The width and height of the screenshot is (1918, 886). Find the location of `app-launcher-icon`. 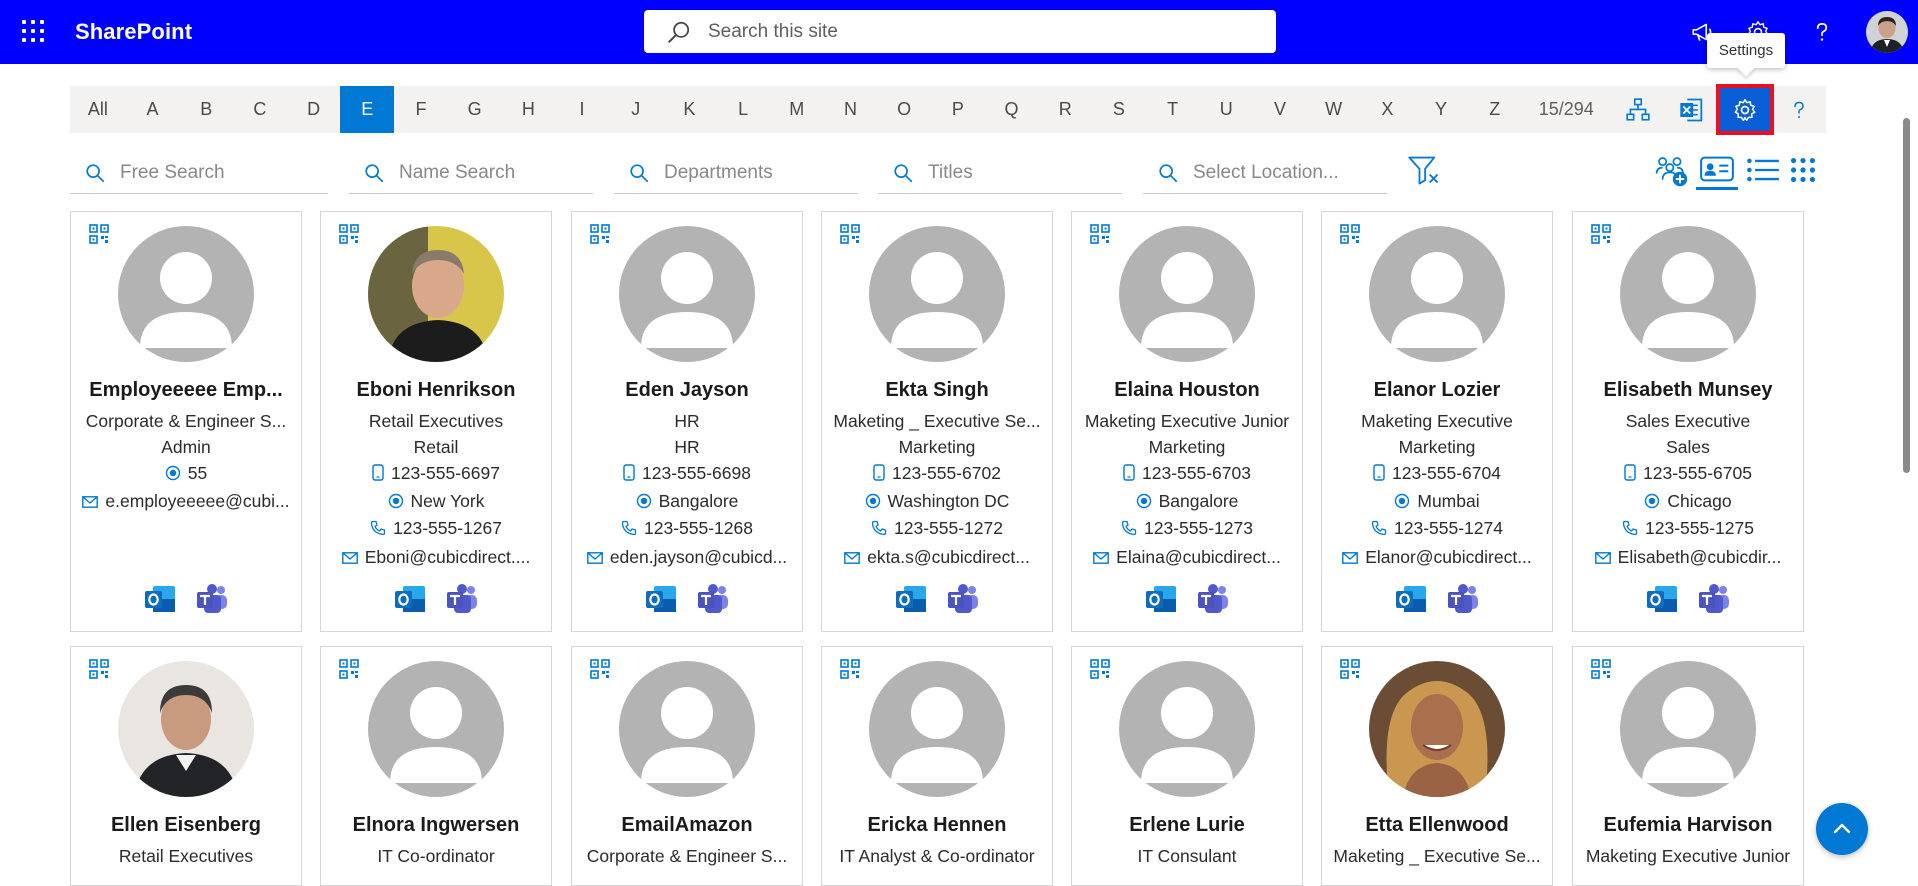

app-launcher-icon is located at coordinates (33, 31).